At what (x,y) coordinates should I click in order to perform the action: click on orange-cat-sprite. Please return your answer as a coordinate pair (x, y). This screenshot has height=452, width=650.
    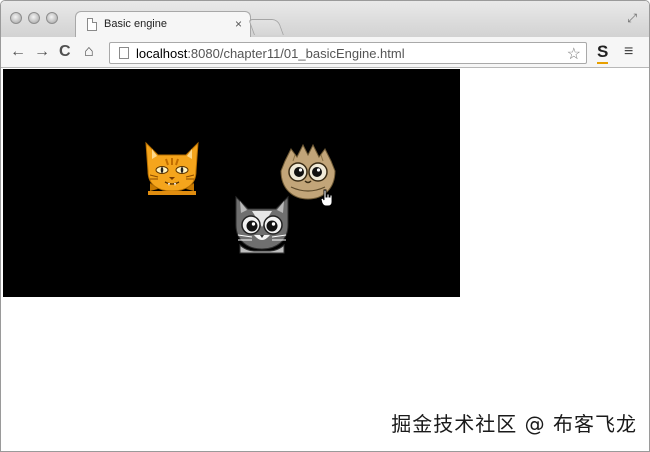
    Looking at the image, I should click on (172, 167).